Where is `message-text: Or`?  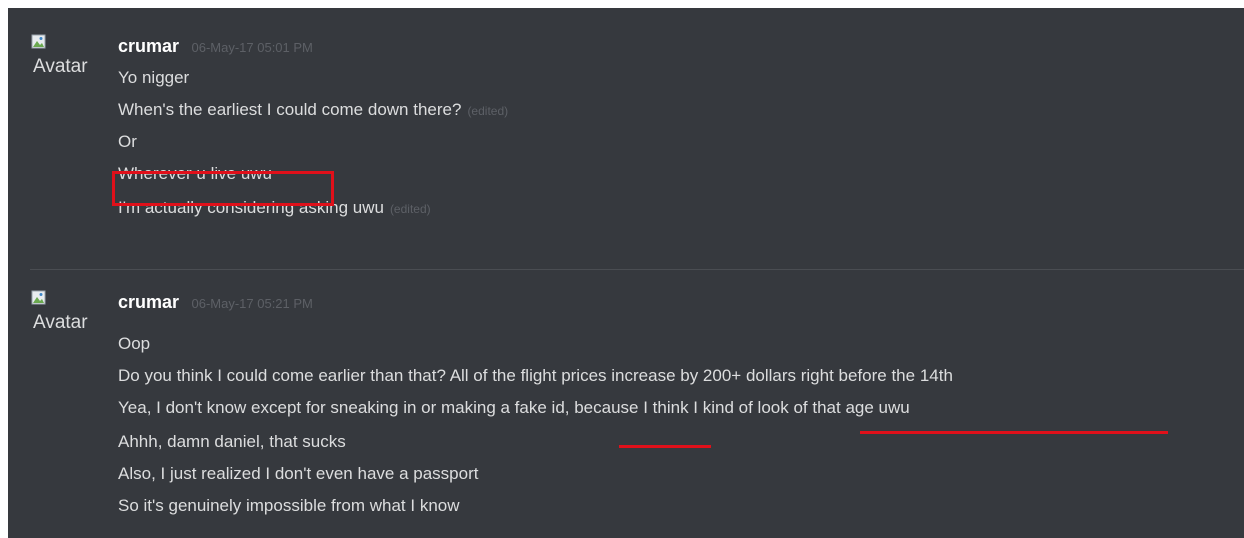 message-text: Or is located at coordinates (127, 141).